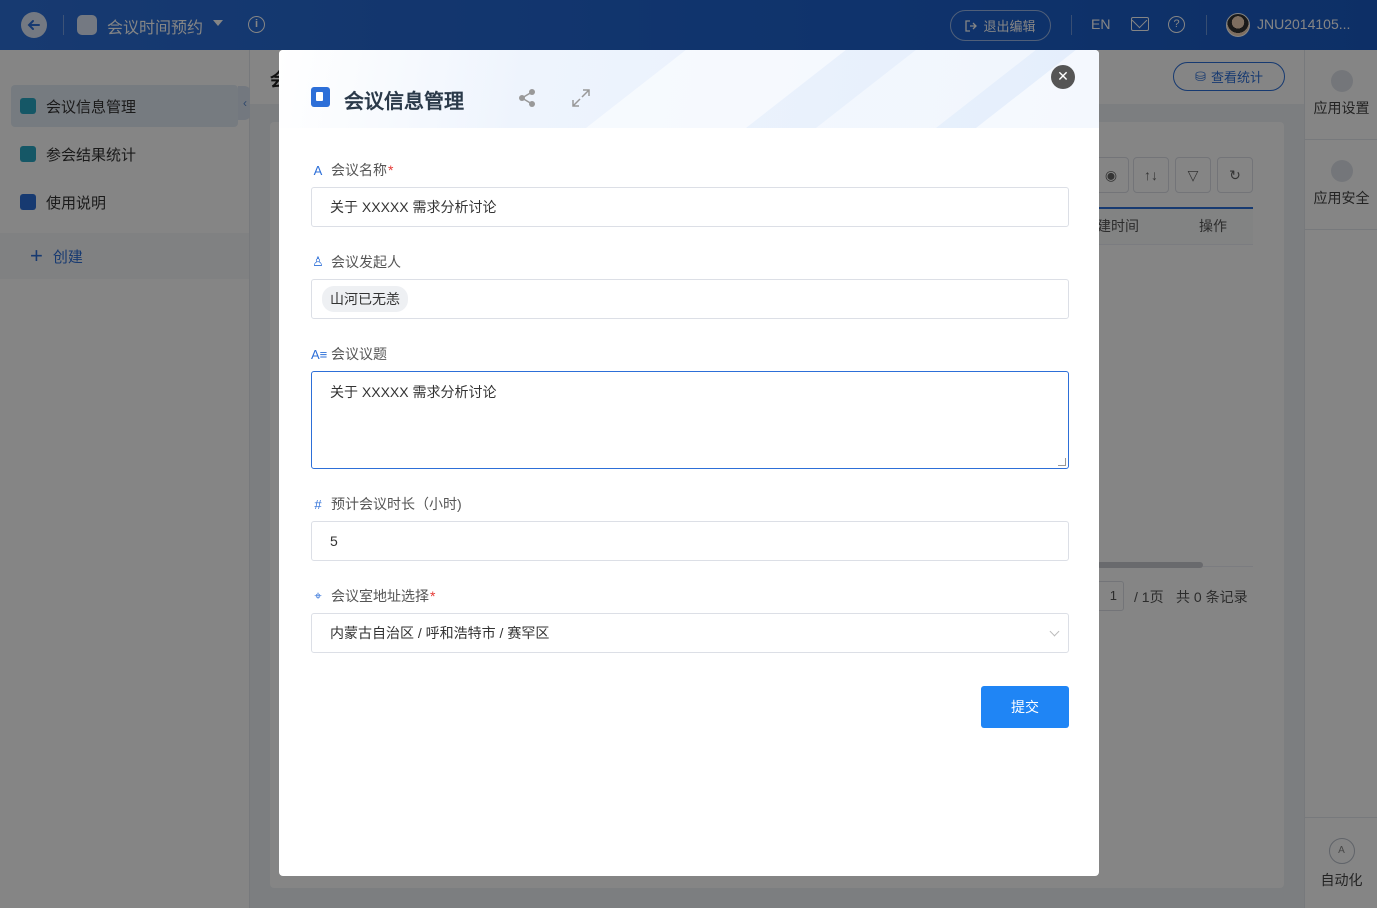 The image size is (1377, 908). I want to click on close-icon: ✕, so click(1063, 77).